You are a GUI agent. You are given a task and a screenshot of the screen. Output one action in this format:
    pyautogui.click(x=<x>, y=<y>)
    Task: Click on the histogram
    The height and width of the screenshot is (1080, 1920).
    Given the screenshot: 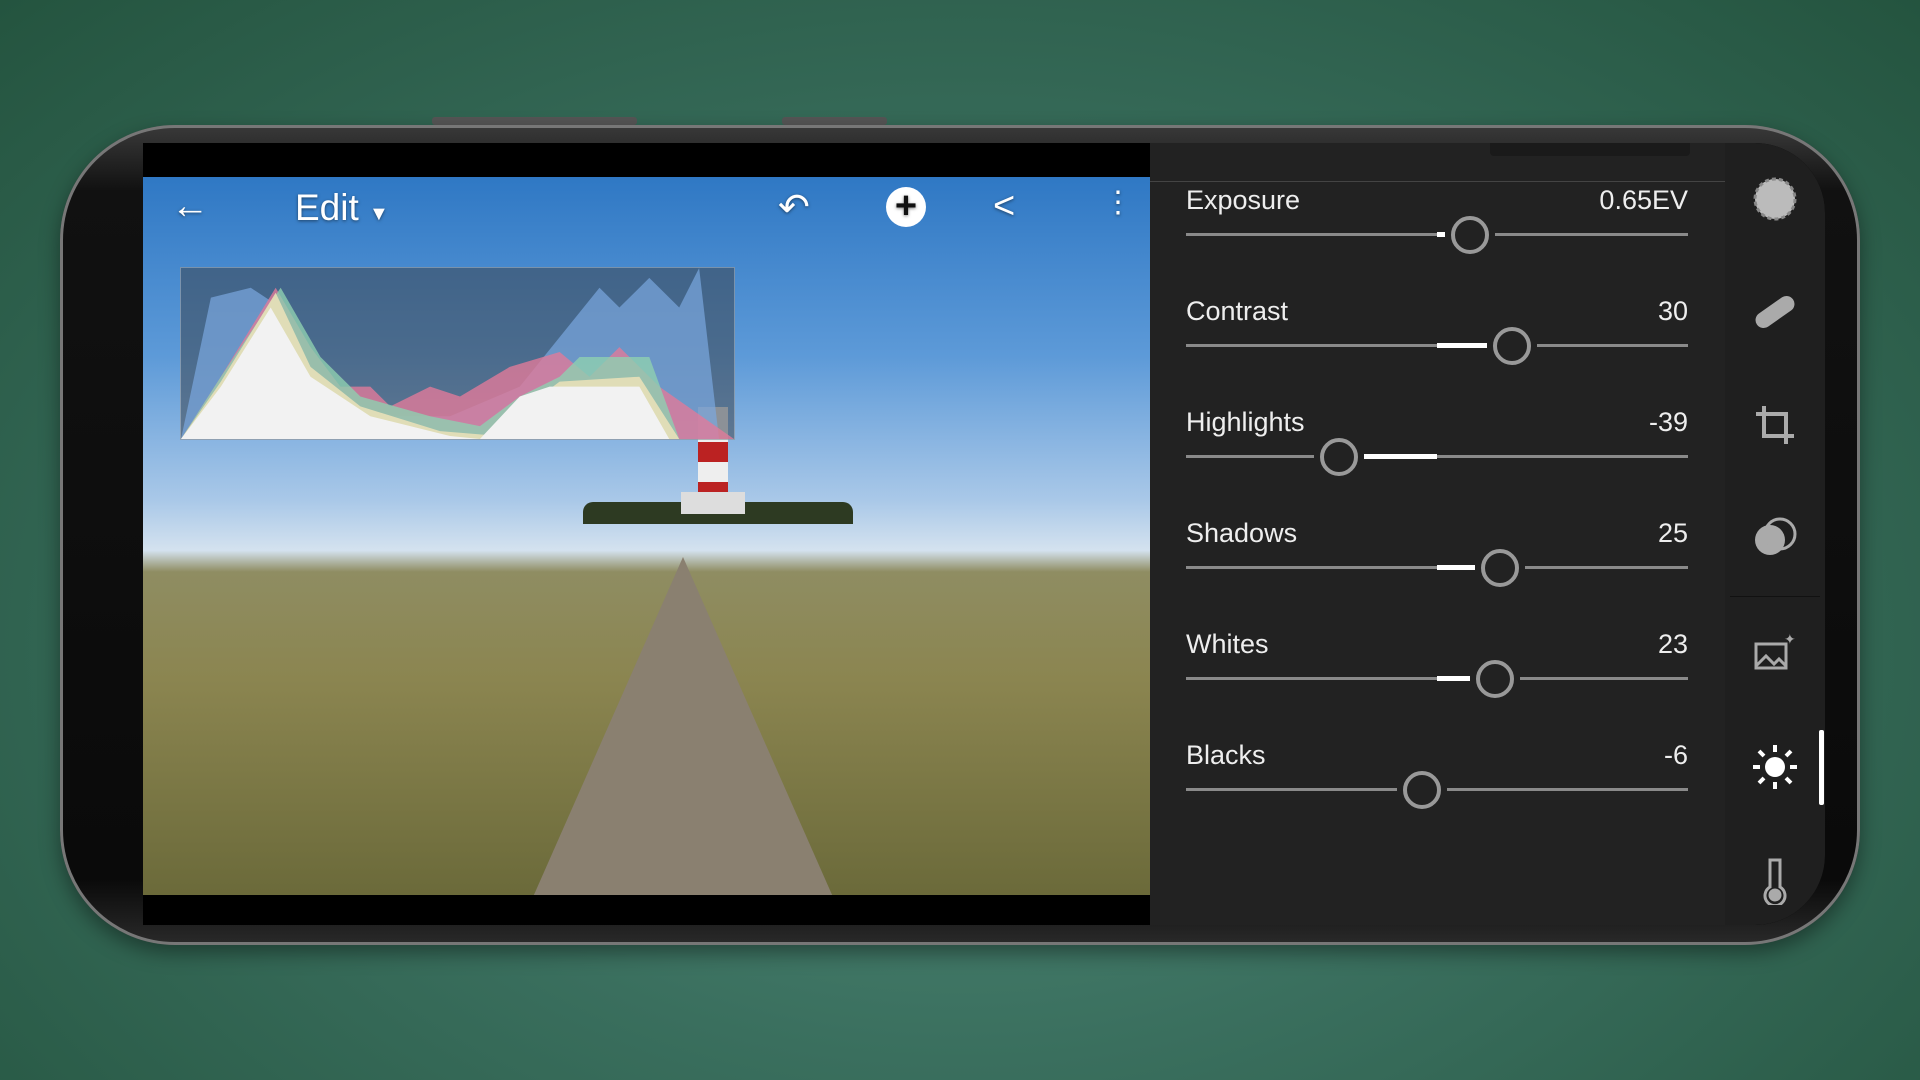 What is the action you would take?
    pyautogui.click(x=457, y=353)
    